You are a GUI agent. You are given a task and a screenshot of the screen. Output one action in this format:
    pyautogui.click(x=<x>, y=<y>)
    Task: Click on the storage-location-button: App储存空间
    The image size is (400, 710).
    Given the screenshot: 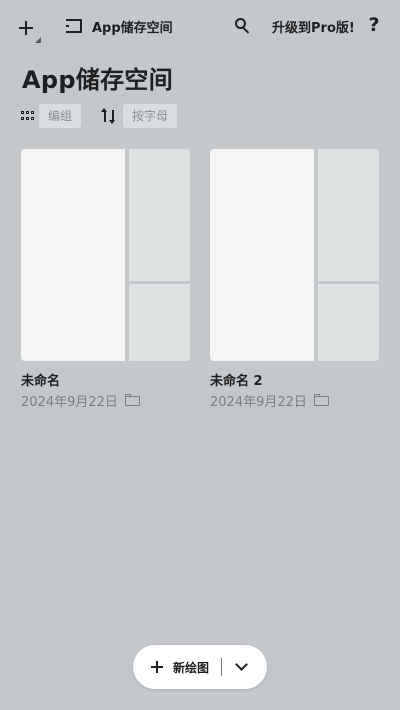 What is the action you would take?
    pyautogui.click(x=119, y=26)
    